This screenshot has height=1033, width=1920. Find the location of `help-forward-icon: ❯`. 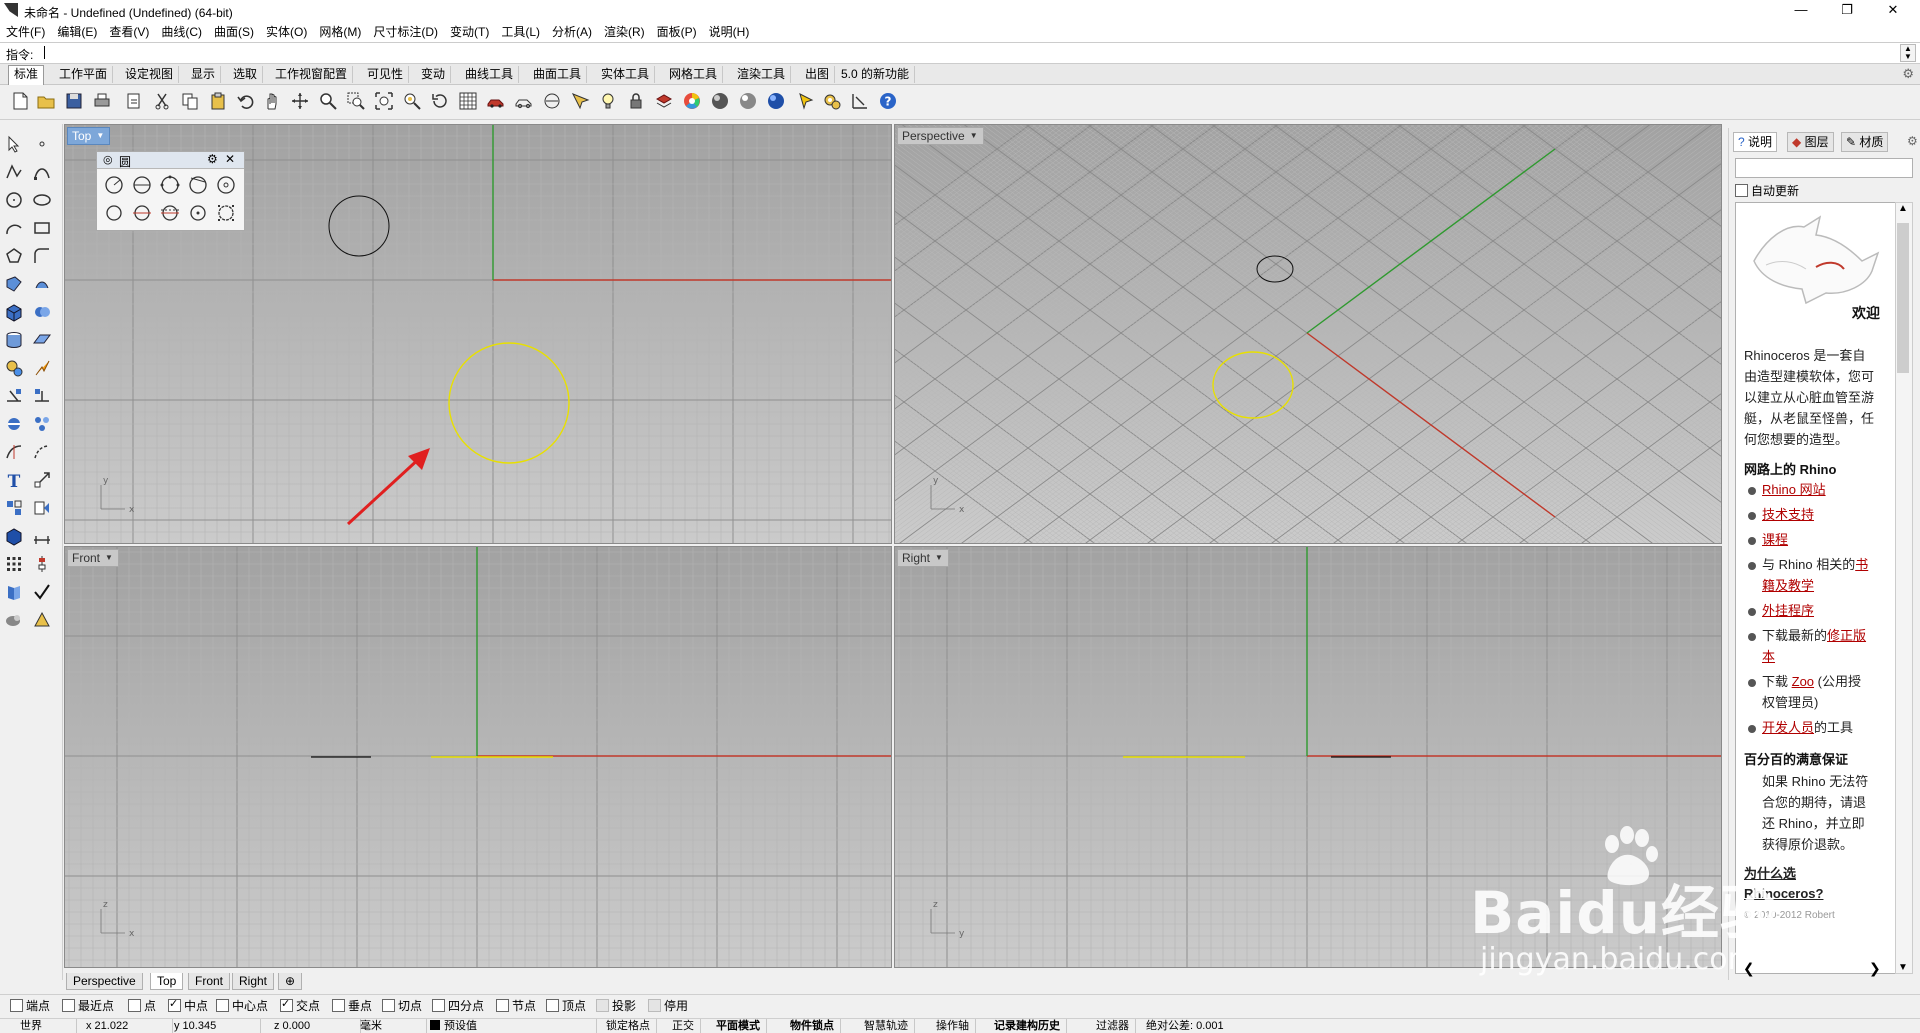

help-forward-icon: ❯ is located at coordinates (1875, 968).